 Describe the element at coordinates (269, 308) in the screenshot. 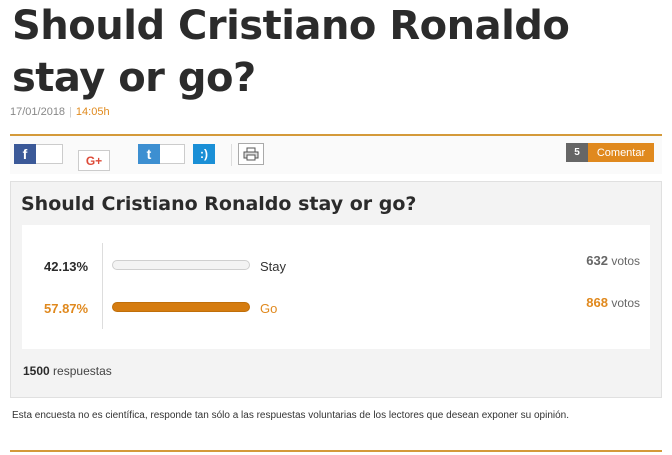

I see `poll-option-go-label: Go` at that location.